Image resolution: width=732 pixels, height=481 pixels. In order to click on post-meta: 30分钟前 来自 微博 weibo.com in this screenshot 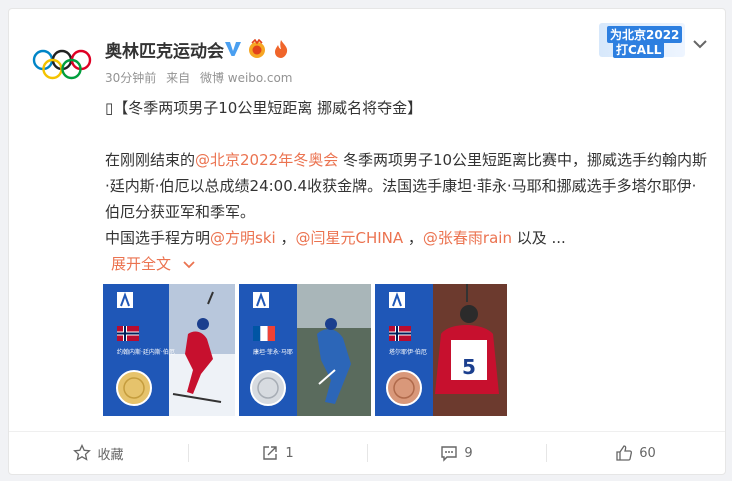, I will do `click(202, 77)`.